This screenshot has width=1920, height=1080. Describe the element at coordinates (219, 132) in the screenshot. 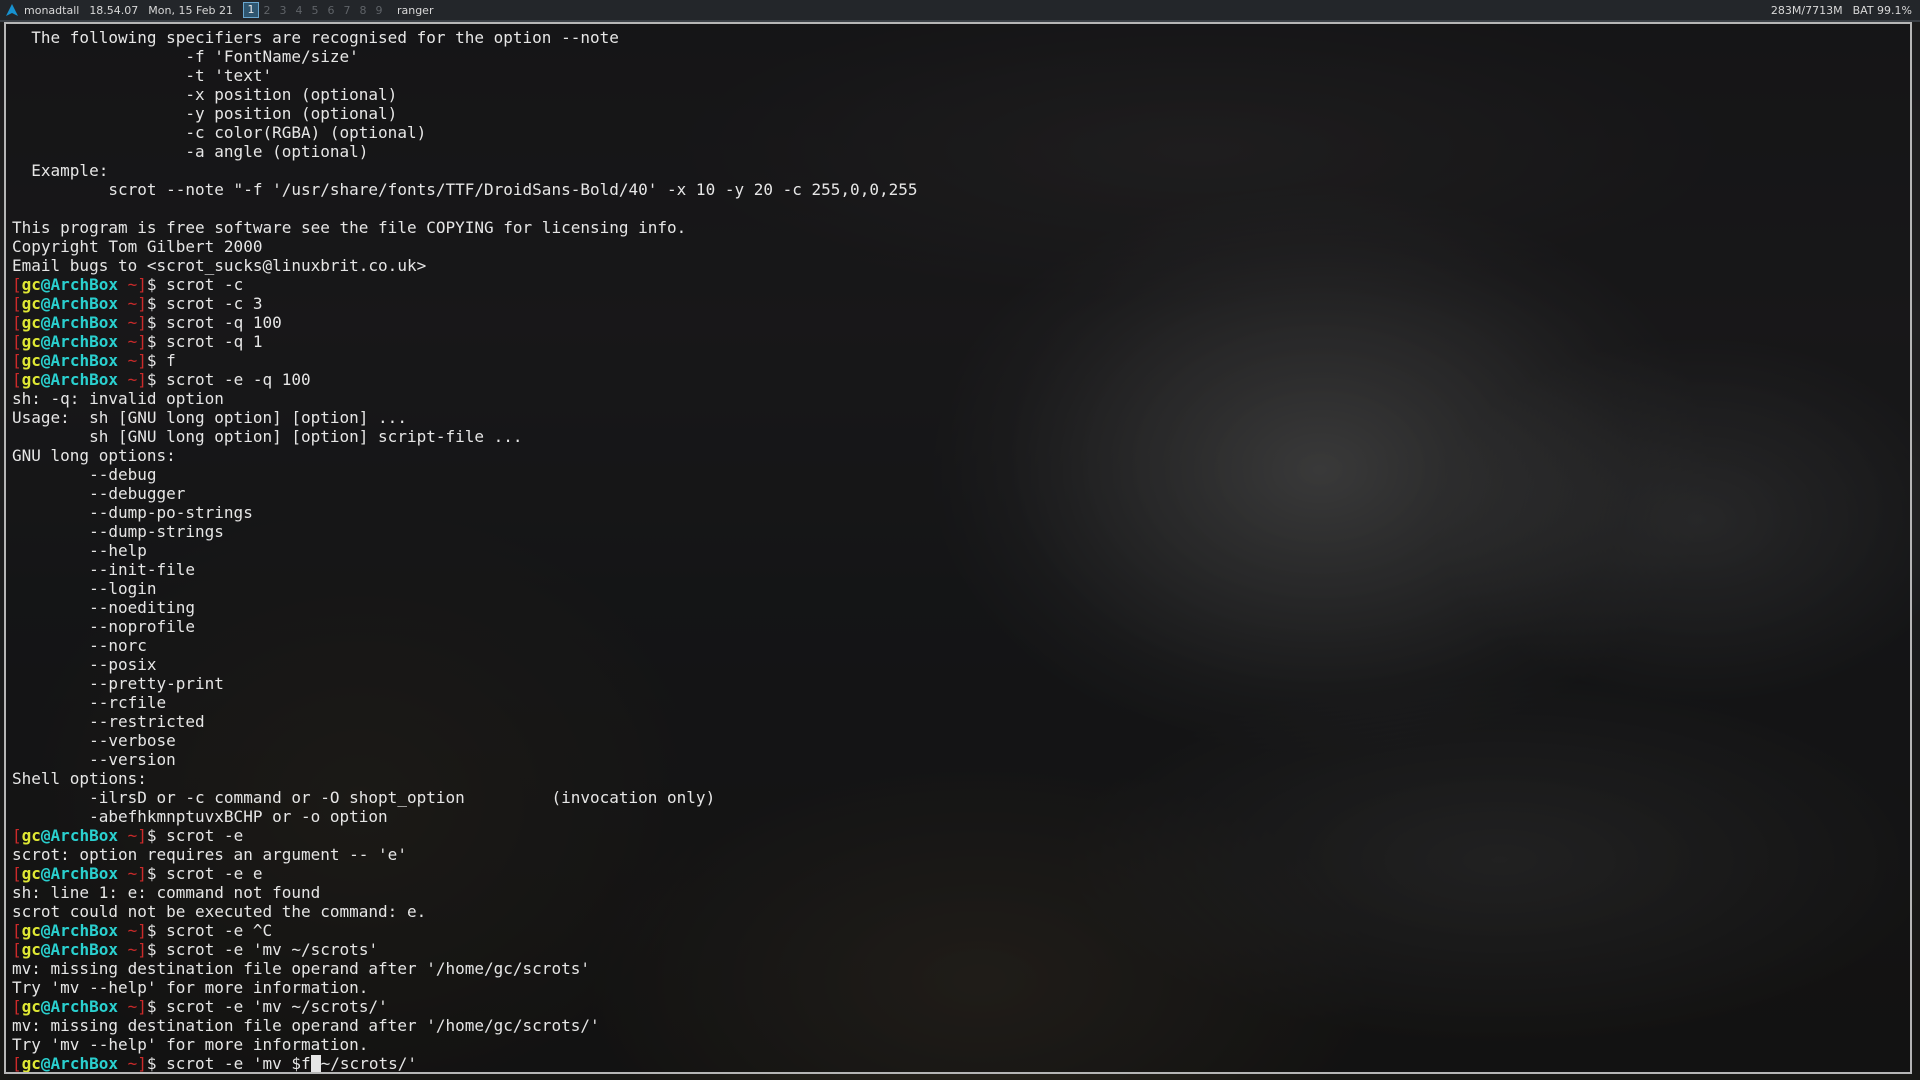

I see `terminal-output-line: -c color(RGBA) (optional)` at that location.